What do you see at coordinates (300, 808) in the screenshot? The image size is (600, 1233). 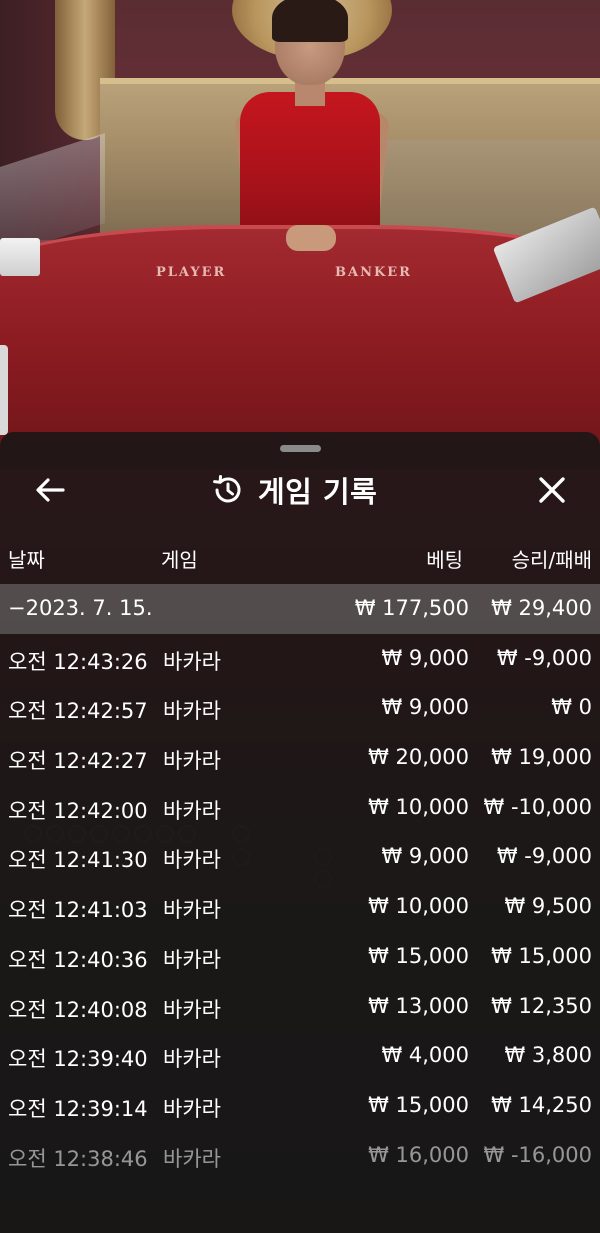 I see `history-row: 오전 12:42:00 바카라 ₩ 10,000 ₩ -10,000` at bounding box center [300, 808].